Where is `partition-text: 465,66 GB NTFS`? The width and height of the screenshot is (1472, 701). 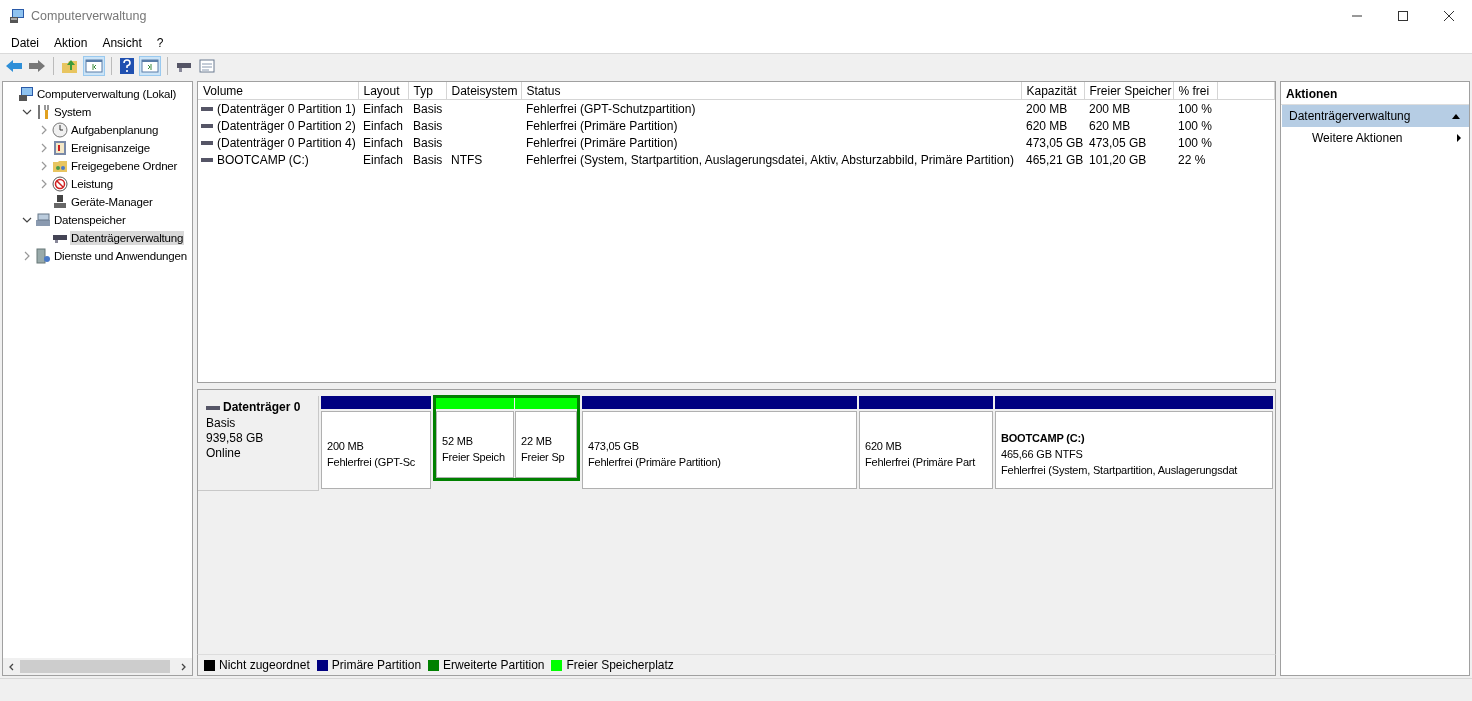 partition-text: 465,66 GB NTFS is located at coordinates (1042, 454).